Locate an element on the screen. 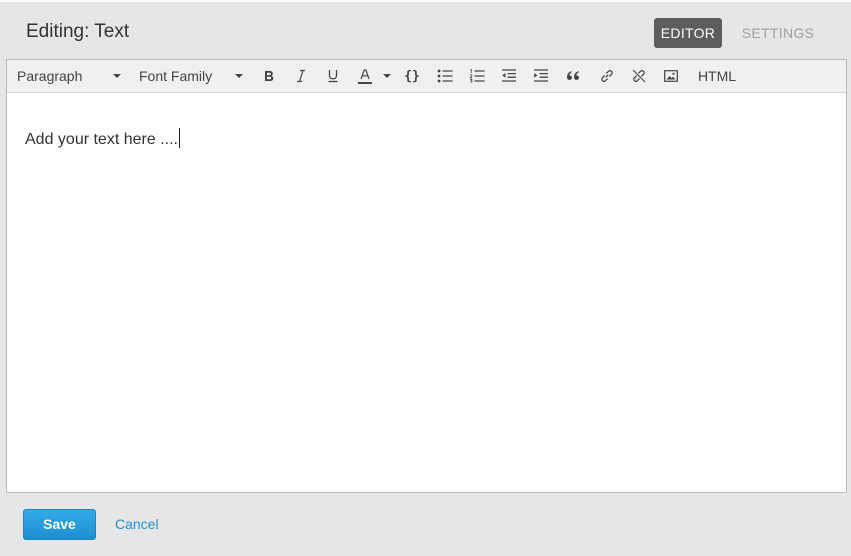 The height and width of the screenshot is (556, 851). numbered-list-button is located at coordinates (477, 76).